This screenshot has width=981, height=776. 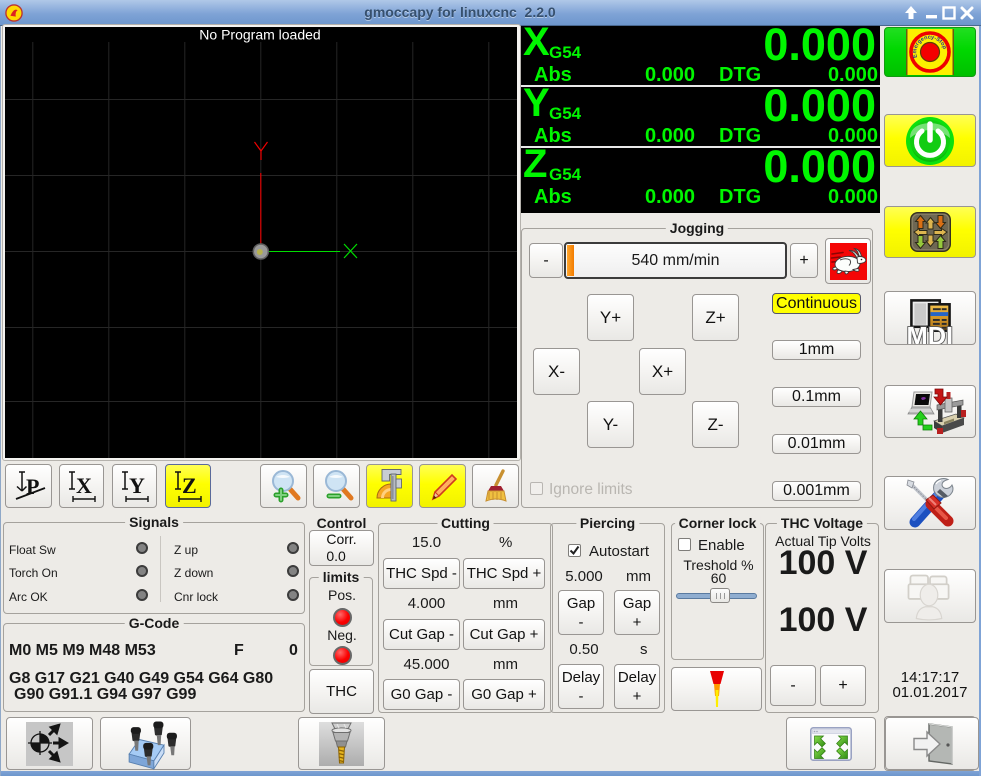 I want to click on svg-text: Z, so click(x=189, y=485).